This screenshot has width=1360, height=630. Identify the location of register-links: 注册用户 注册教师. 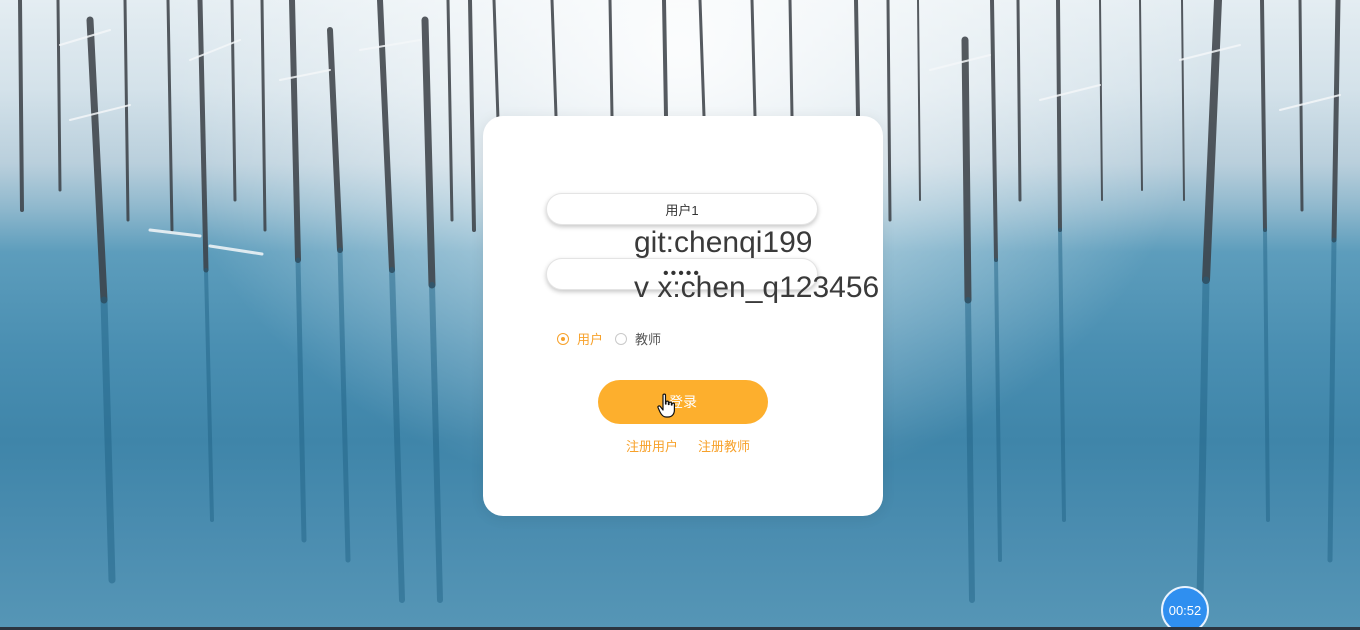
(698, 445).